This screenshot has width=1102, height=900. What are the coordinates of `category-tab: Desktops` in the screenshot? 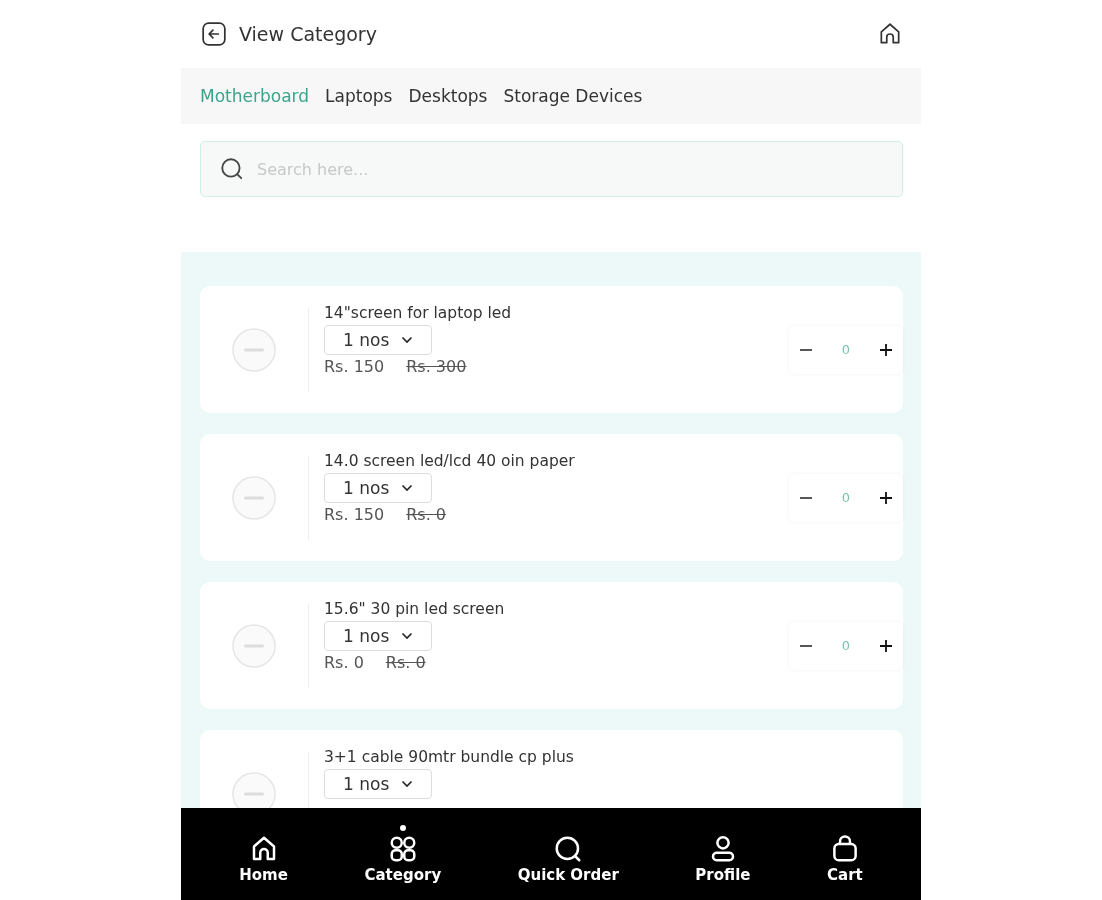 It's located at (448, 96).